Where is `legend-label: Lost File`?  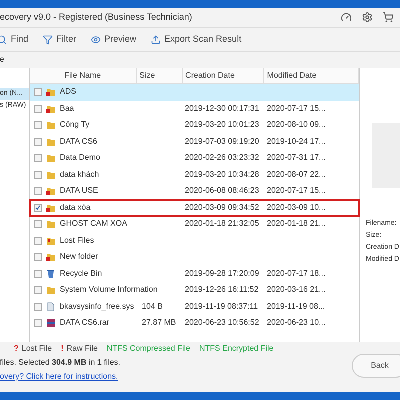
legend-label: Lost File is located at coordinates (37, 349).